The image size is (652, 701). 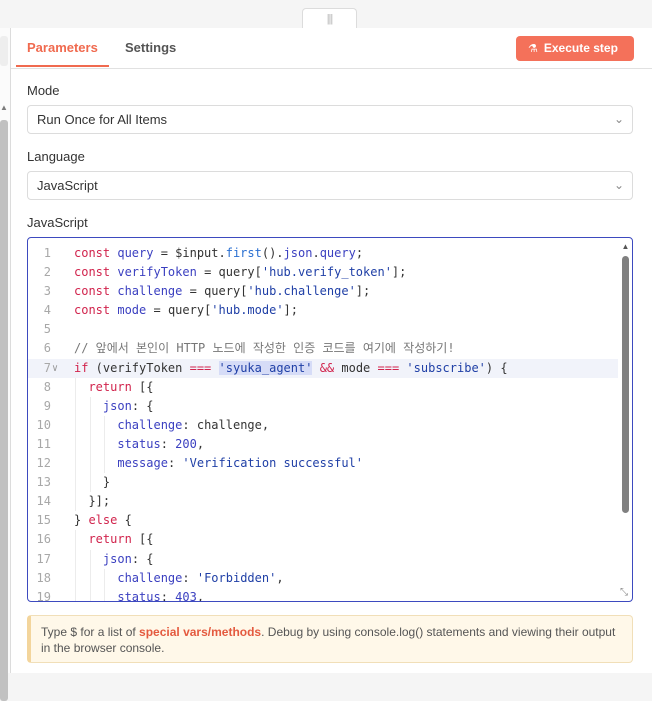 I want to click on tab-parameters: Parameters, so click(x=62, y=47).